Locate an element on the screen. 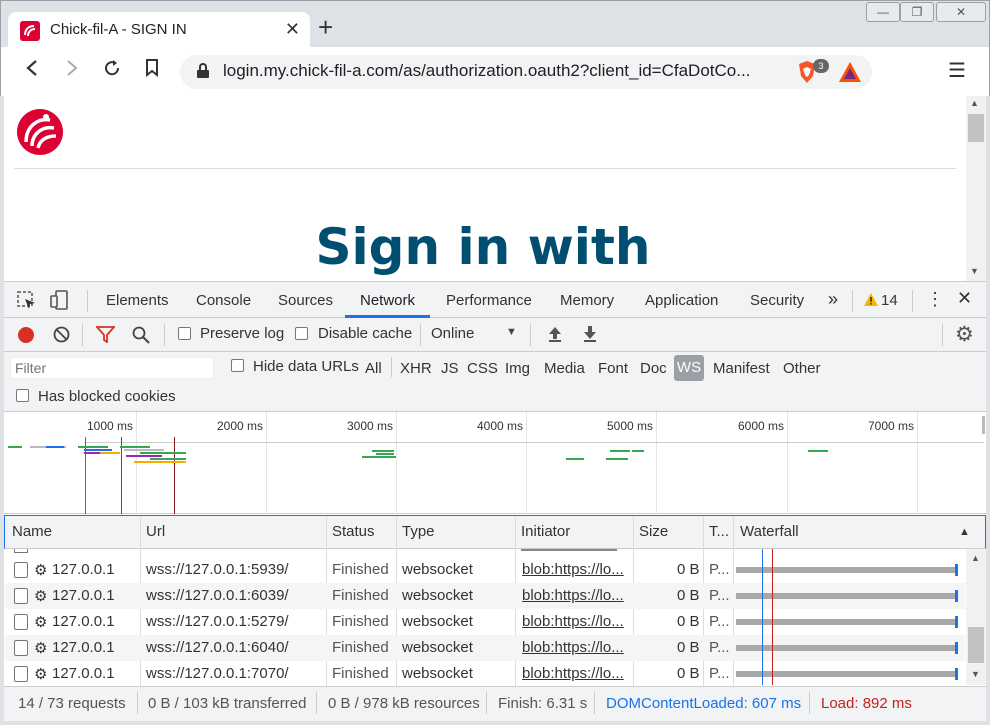 This screenshot has width=990, height=725. page-scrollbar: ▲ ▼ is located at coordinates (976, 188).